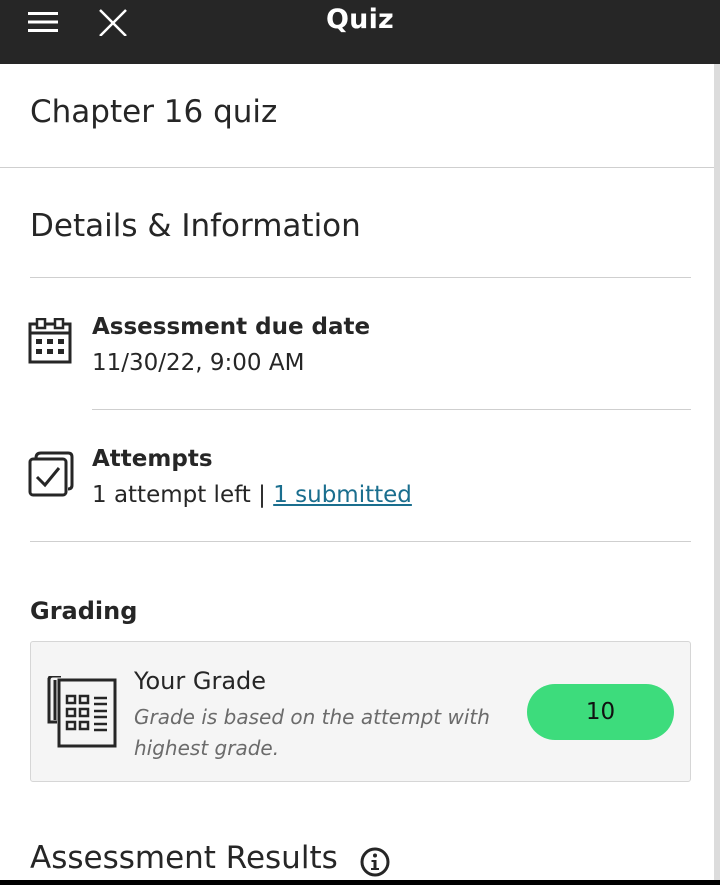 The height and width of the screenshot is (885, 720). What do you see at coordinates (231, 327) in the screenshot?
I see `due-date-label: Assessment due date` at bounding box center [231, 327].